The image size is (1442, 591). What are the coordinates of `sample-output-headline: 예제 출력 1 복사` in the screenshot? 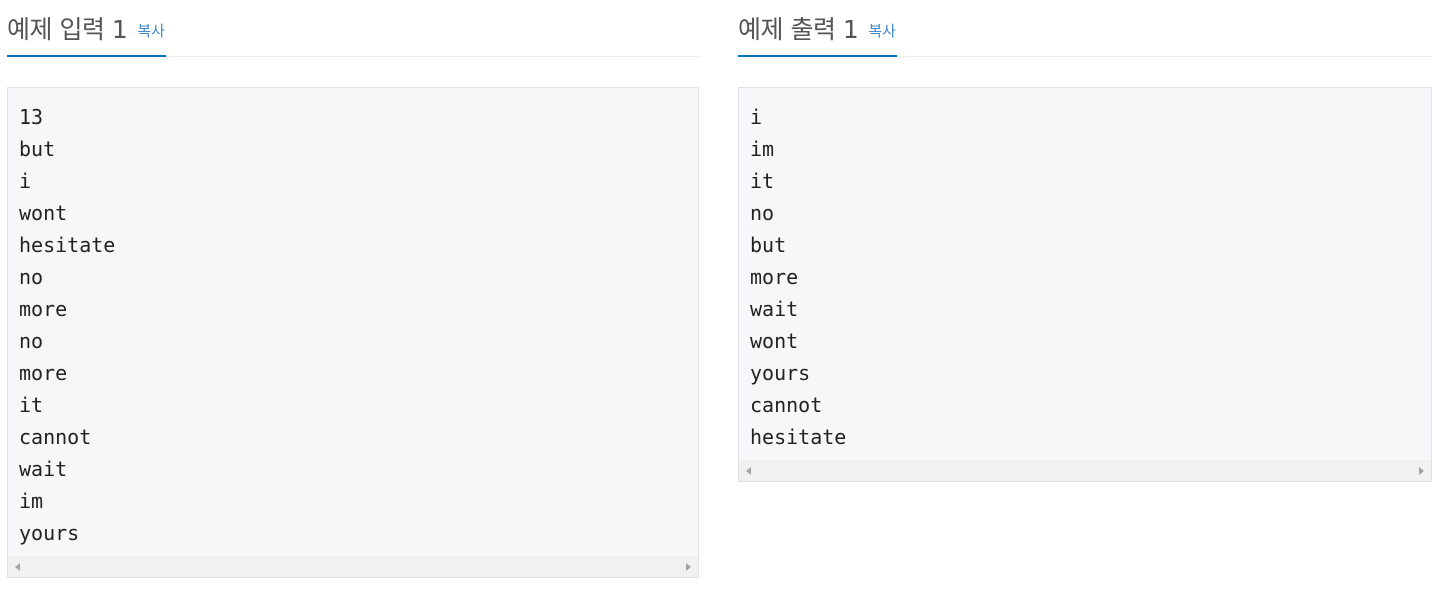 It's located at (817, 28).